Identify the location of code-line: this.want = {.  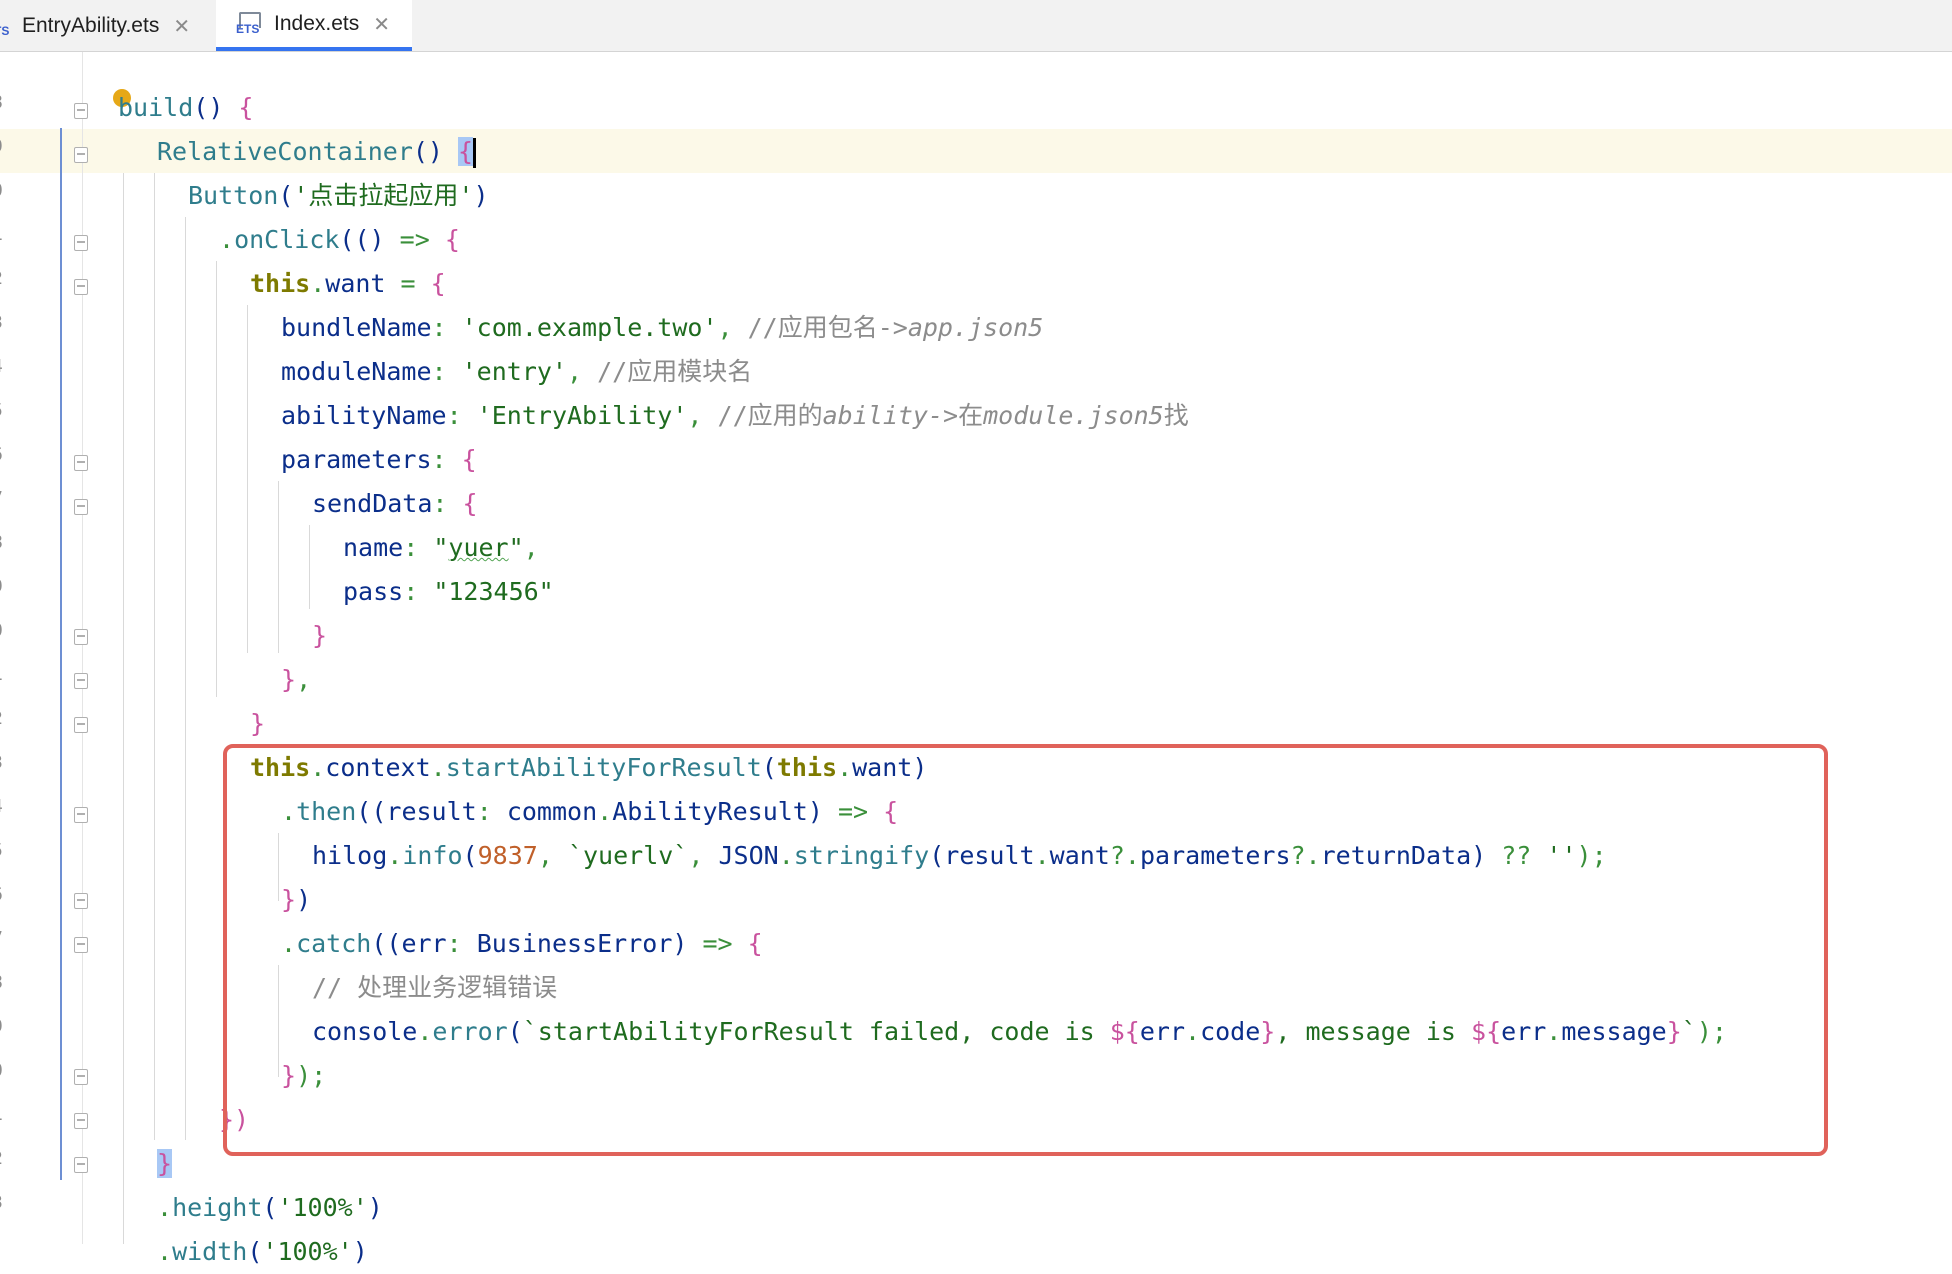
(348, 284).